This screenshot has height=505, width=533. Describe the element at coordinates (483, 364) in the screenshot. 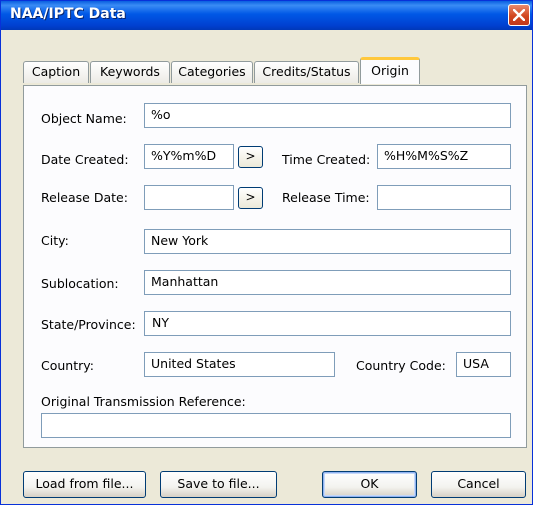

I see `country-code-field: USA` at that location.